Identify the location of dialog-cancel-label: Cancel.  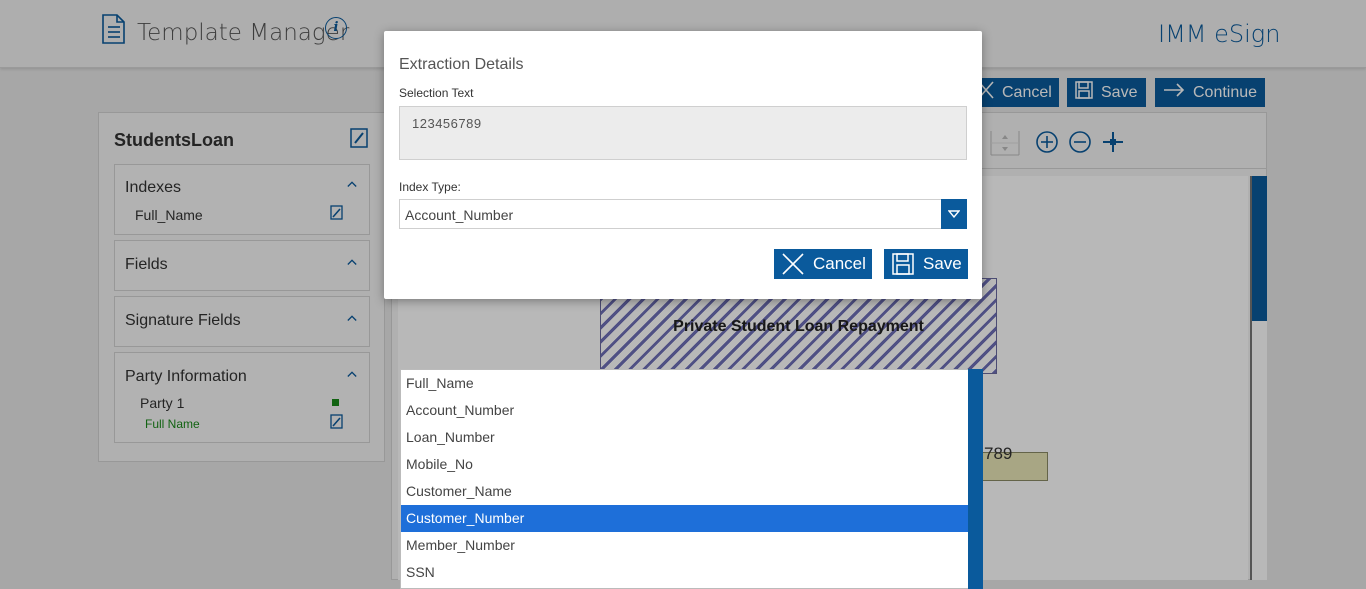
(839, 263).